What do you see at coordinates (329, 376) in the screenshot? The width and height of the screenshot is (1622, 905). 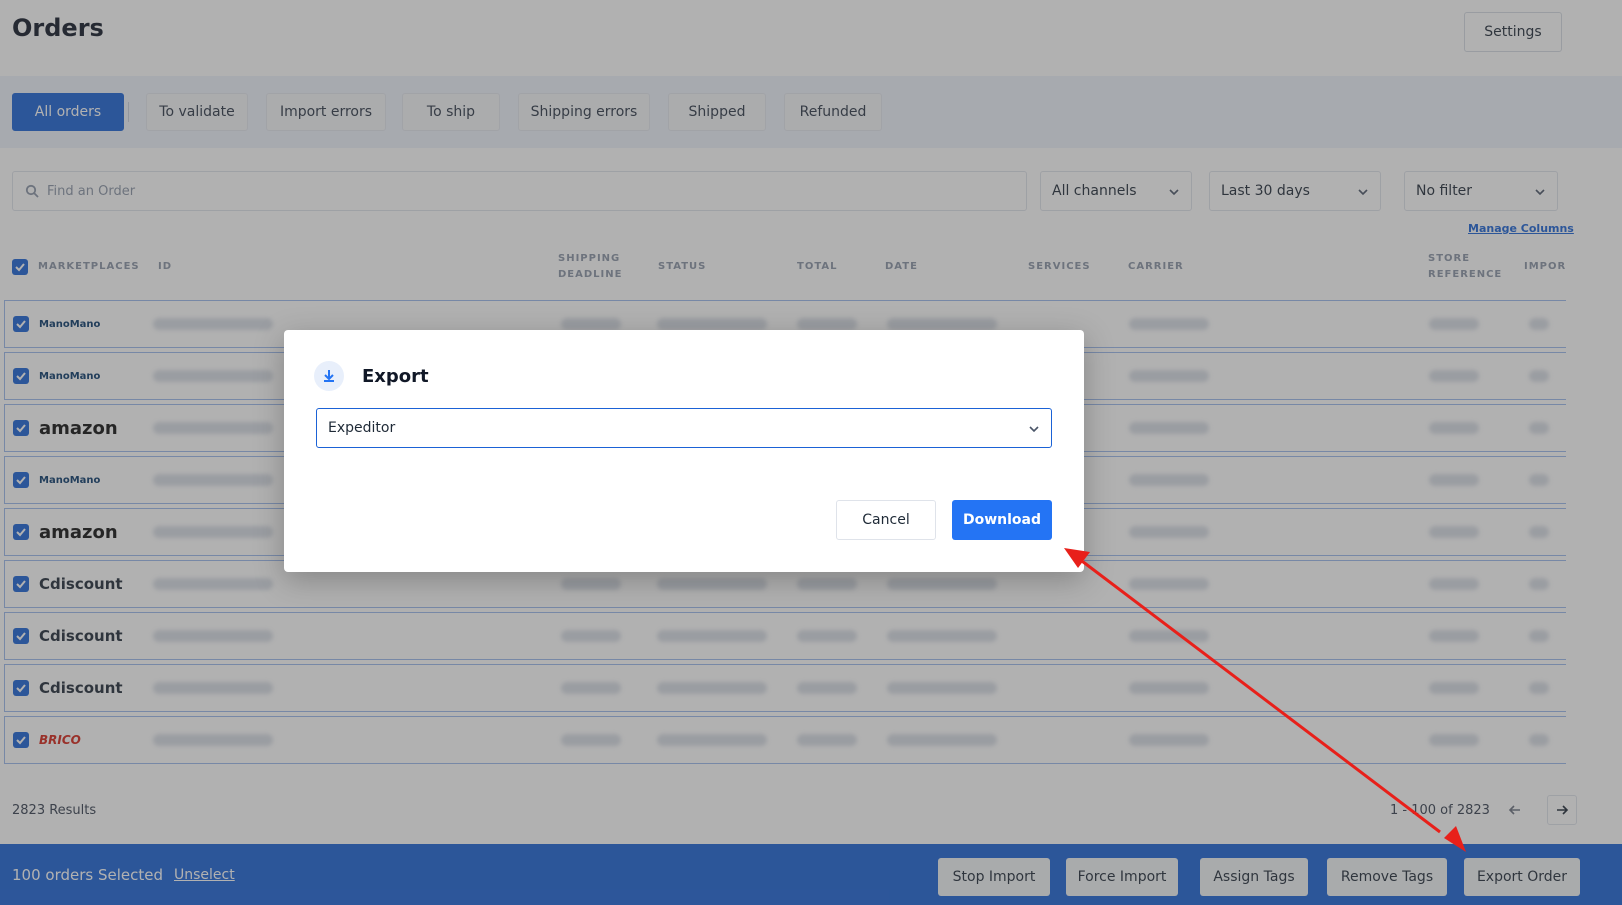 I see `download-icon` at bounding box center [329, 376].